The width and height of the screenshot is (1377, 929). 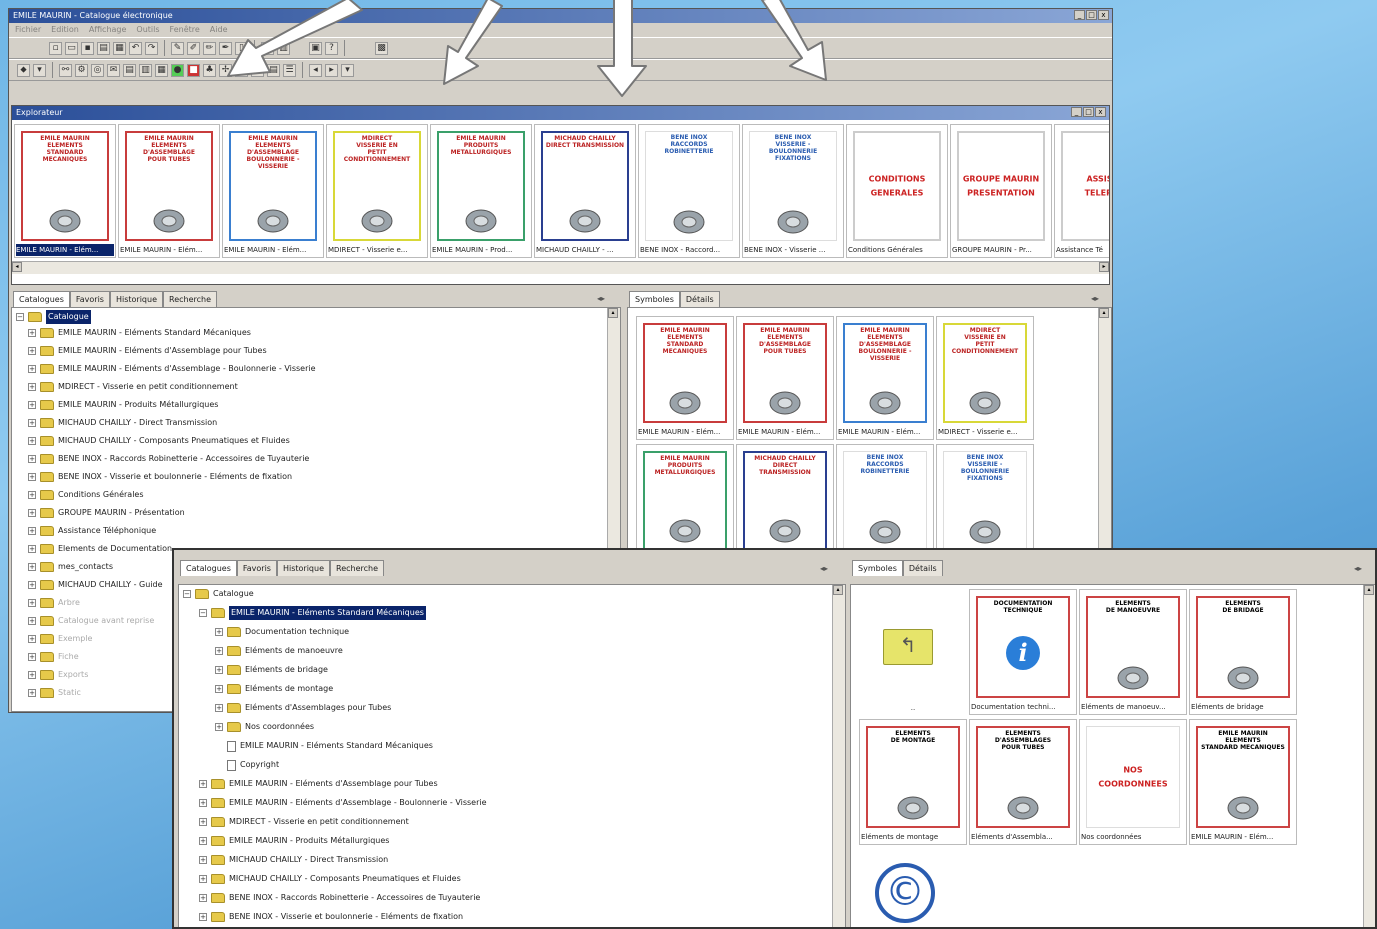 What do you see at coordinates (294, 841) in the screenshot?
I see `tree-item: + EMILE MAURIN - Produits Métallurgiques` at bounding box center [294, 841].